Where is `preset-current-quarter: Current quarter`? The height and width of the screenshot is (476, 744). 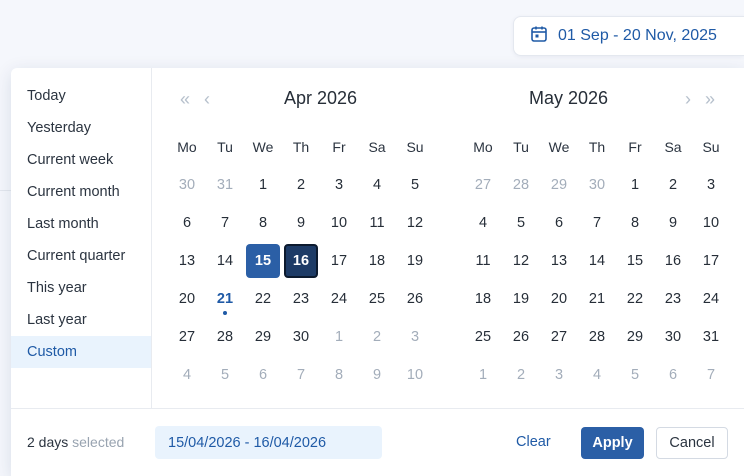
preset-current-quarter: Current quarter is located at coordinates (81, 256).